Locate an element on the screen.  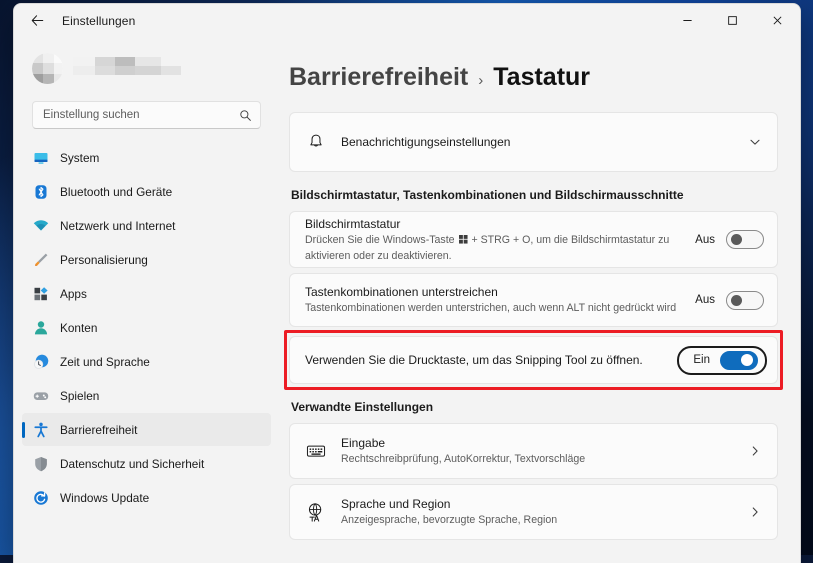
description-part-1: Drücken Sie die Windows-Taste is located at coordinates (380, 239).